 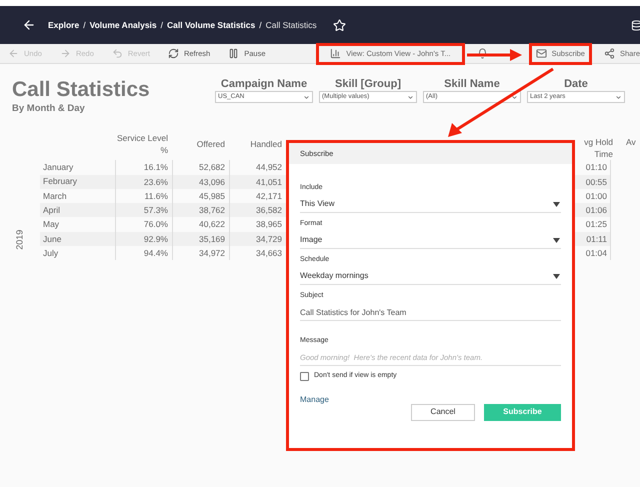 I want to click on table-cell: 34,972, so click(x=200, y=253).